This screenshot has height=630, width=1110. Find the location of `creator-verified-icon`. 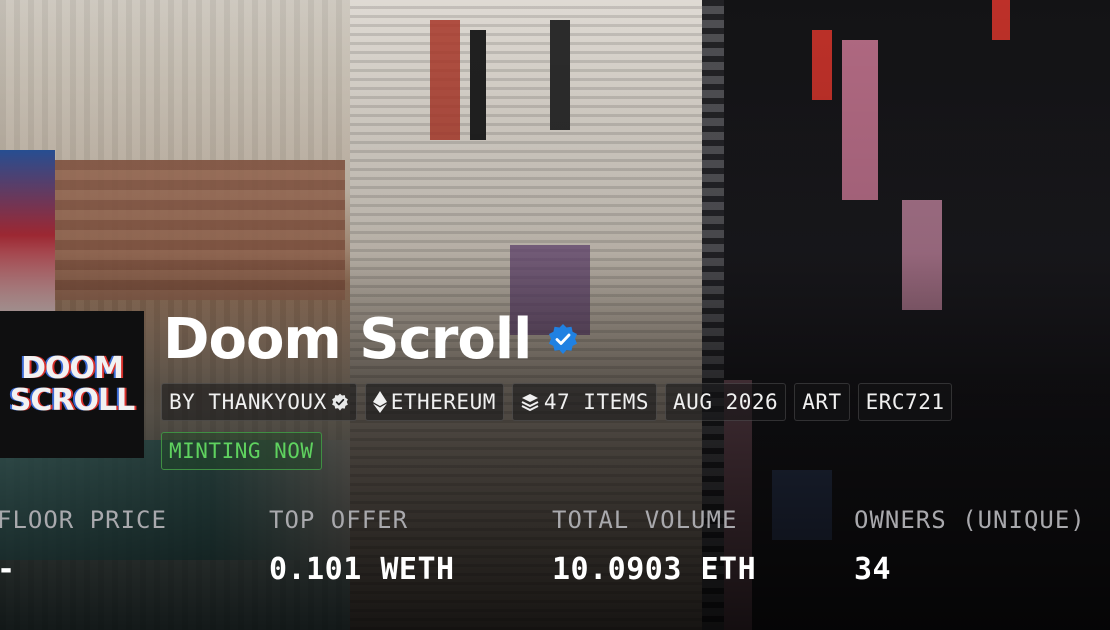

creator-verified-icon is located at coordinates (340, 402).